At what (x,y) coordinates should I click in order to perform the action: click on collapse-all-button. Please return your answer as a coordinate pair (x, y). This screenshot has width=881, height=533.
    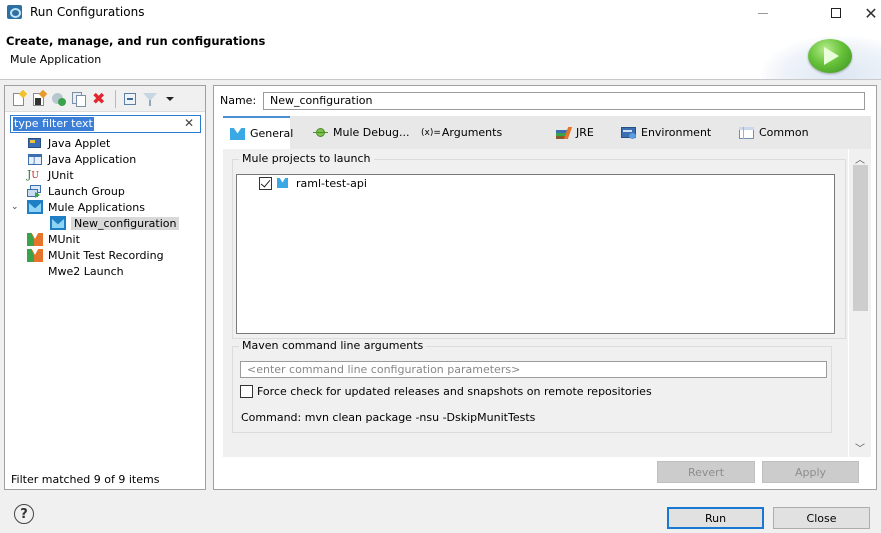
    Looking at the image, I should click on (130, 99).